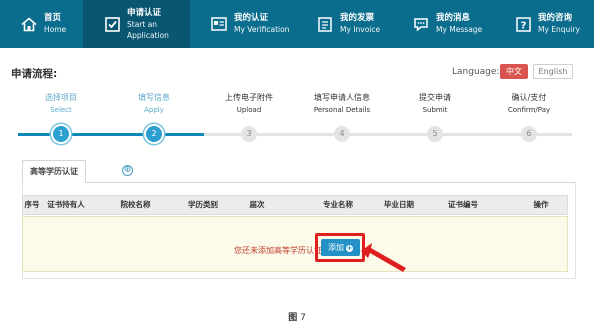 This screenshot has width=594, height=330. I want to click on nav-item-start-application: 申请认证 Start an Application, so click(136, 24).